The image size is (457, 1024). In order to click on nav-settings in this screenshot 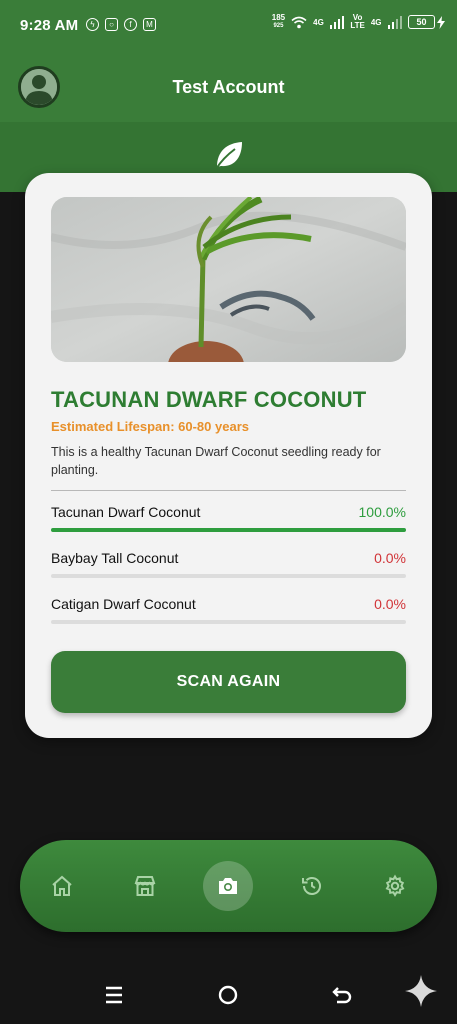, I will do `click(395, 886)`.